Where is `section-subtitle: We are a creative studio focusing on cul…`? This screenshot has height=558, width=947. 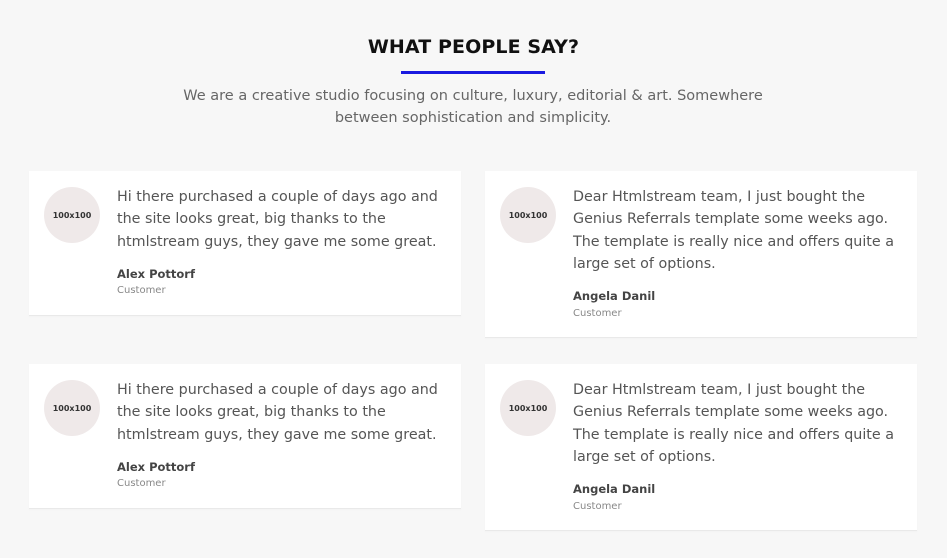 section-subtitle: We are a creative studio focusing on cul… is located at coordinates (473, 107).